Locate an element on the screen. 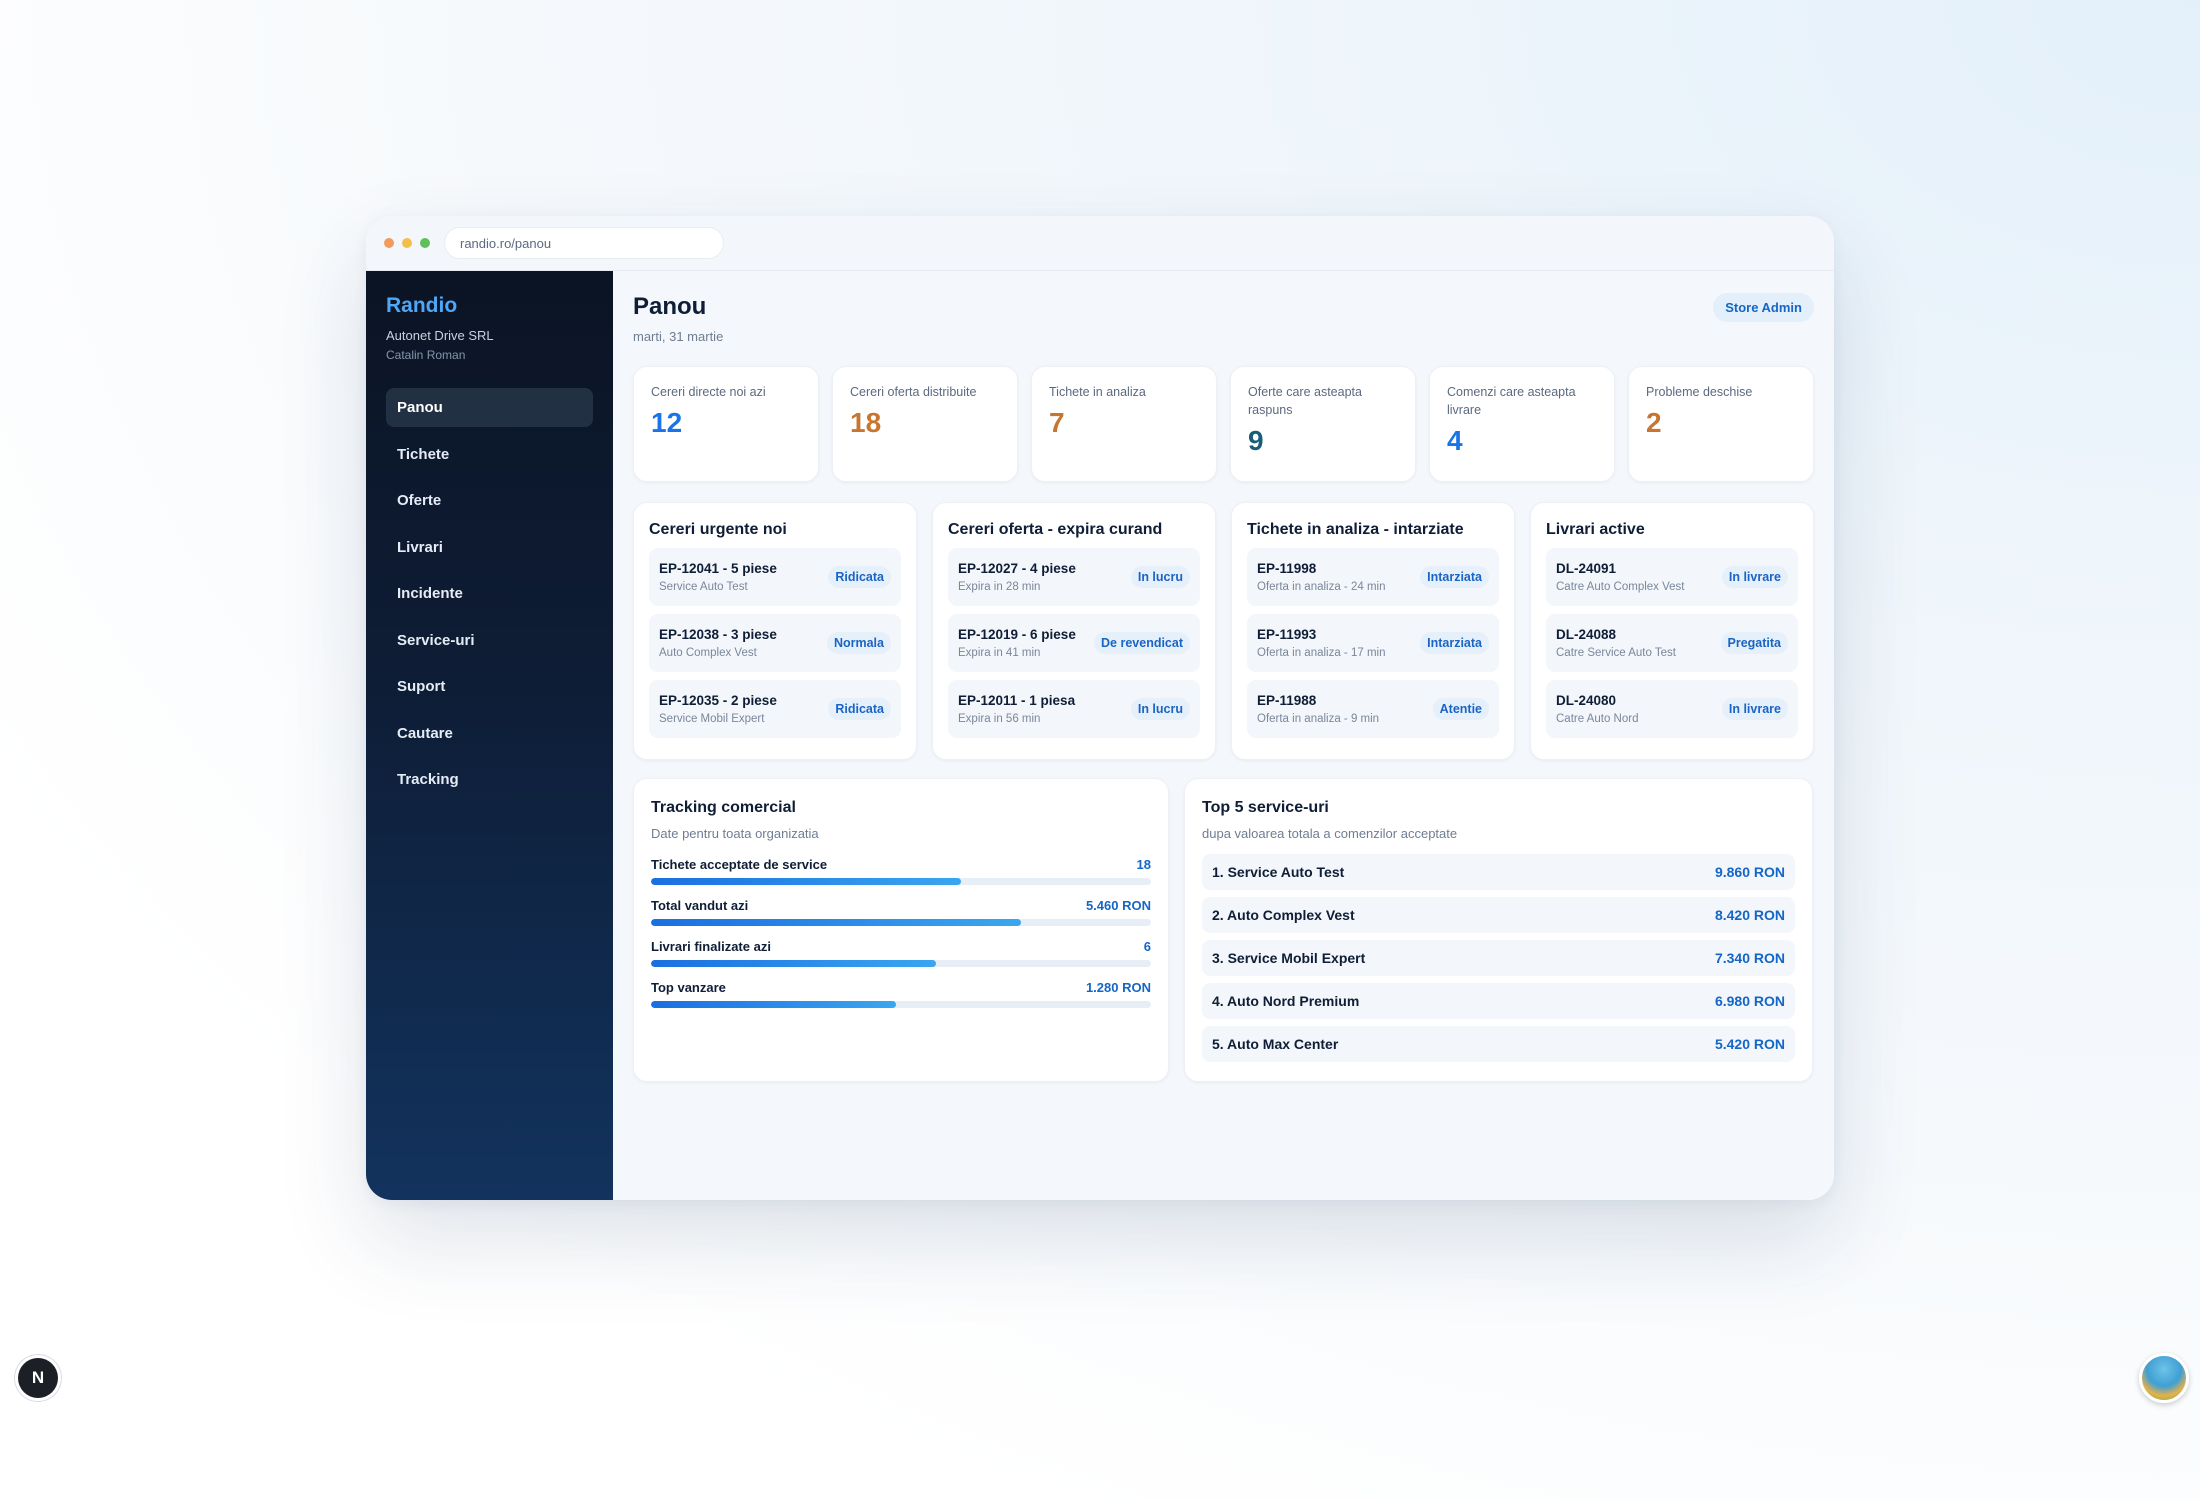  sidebar-item-tichete: Tichete is located at coordinates (489, 454).